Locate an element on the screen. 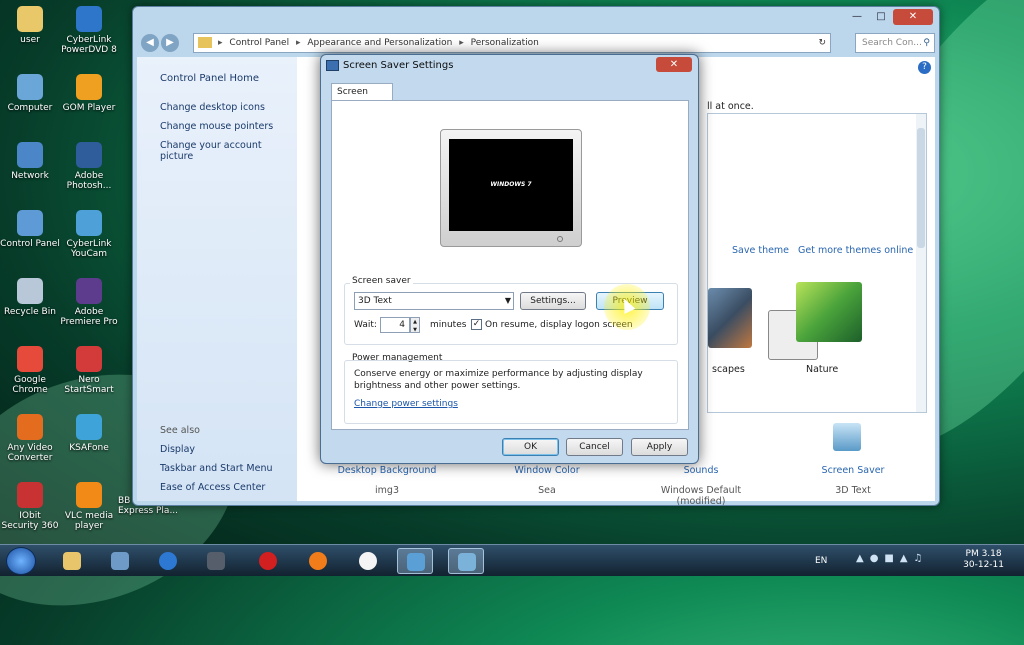 The width and height of the screenshot is (1024, 645). window-color-value: Sea is located at coordinates (547, 490).